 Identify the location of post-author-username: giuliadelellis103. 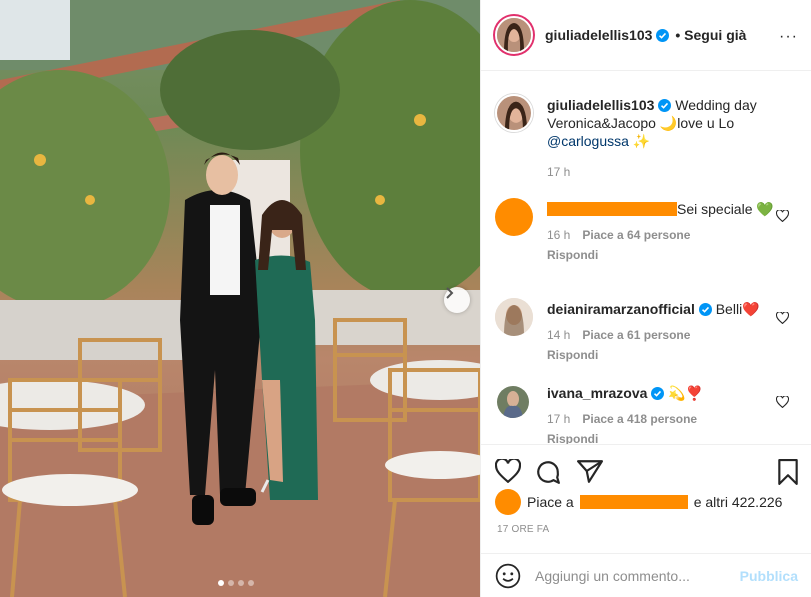
(598, 35).